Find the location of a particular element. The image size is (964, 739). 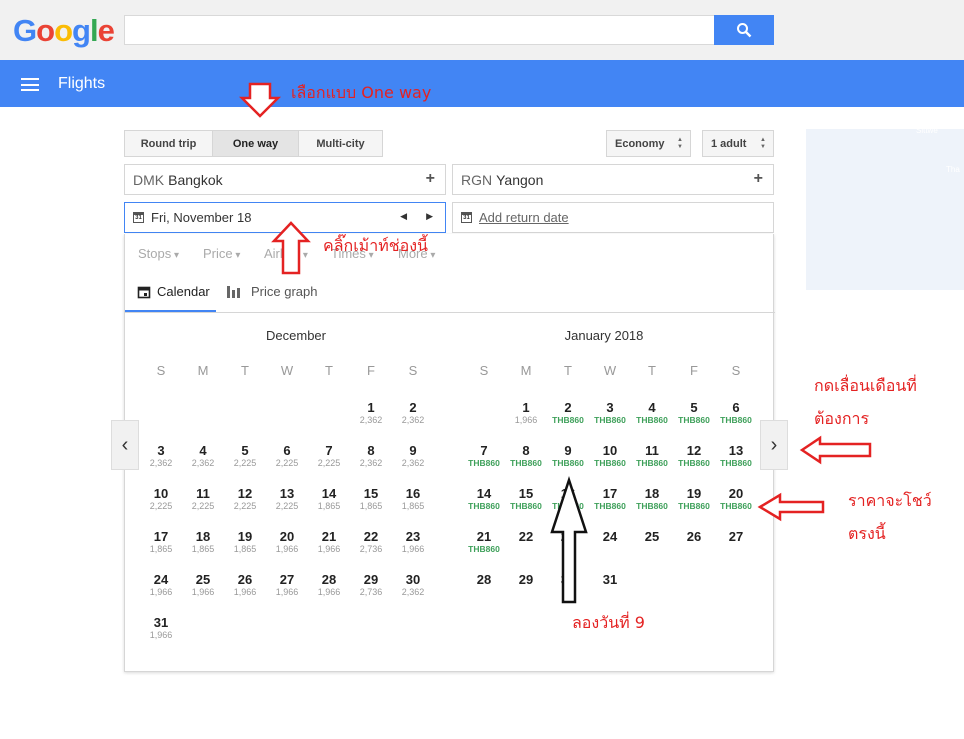

calendar-day: 14 THB860 is located at coordinates (484, 499).